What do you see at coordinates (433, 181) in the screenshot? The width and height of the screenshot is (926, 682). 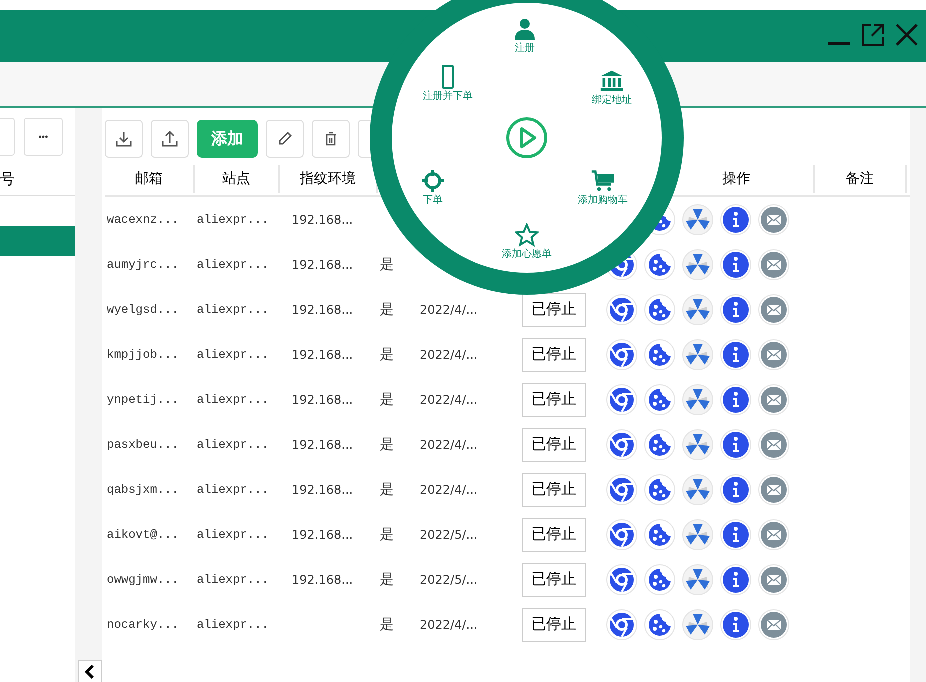 I see `crosshair-icon` at bounding box center [433, 181].